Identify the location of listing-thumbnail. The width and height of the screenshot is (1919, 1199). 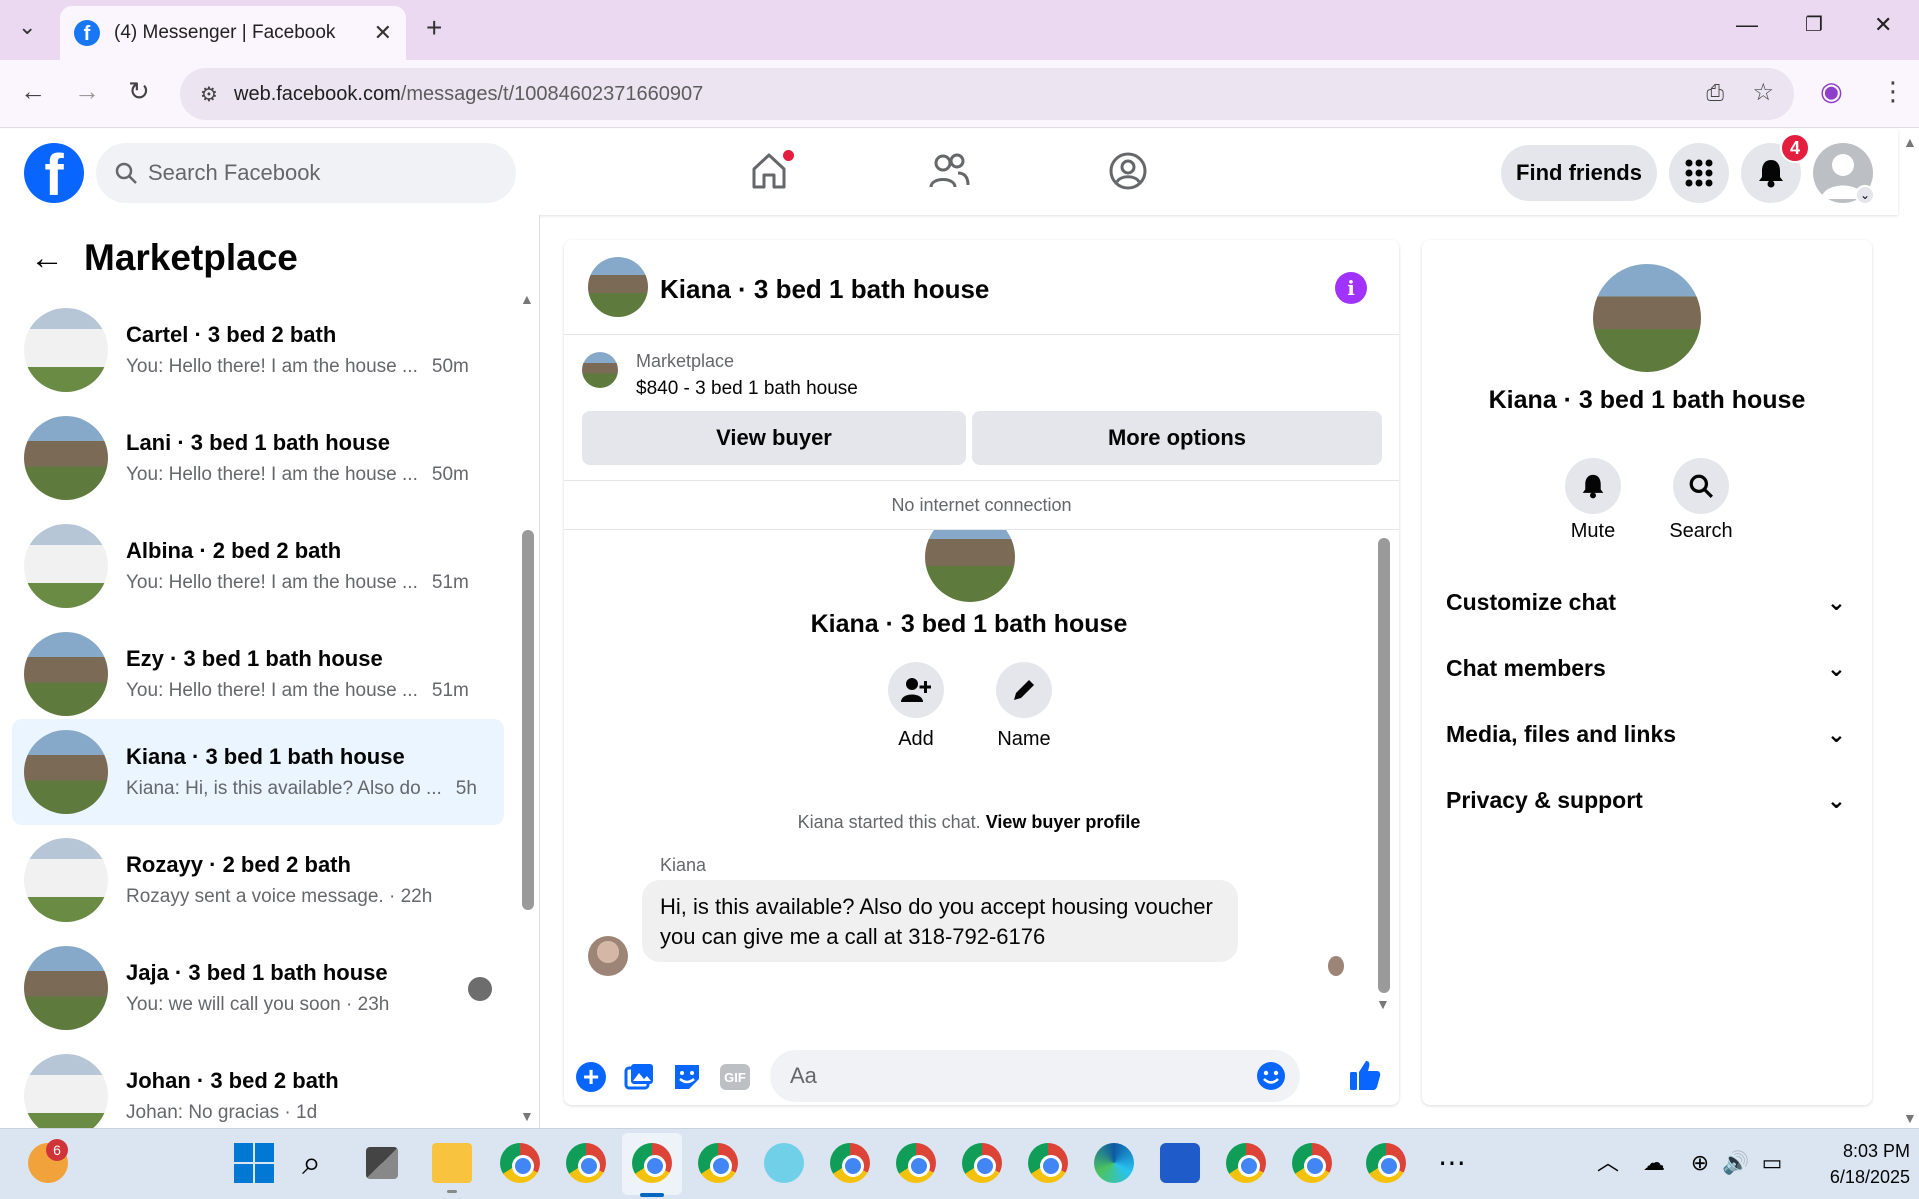
(66, 772).